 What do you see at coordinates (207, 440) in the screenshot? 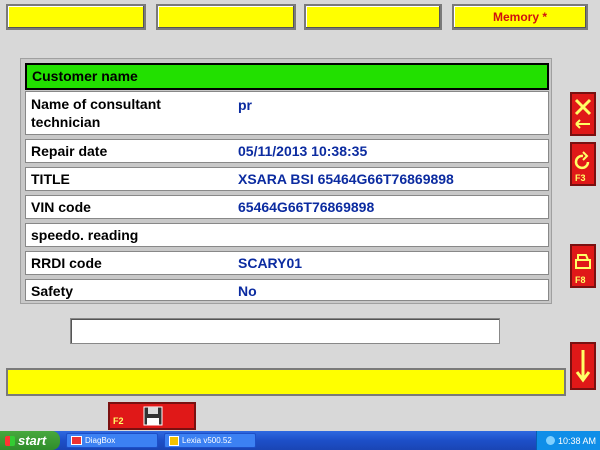
I see `task-label-lexia: Lexia v500.52` at bounding box center [207, 440].